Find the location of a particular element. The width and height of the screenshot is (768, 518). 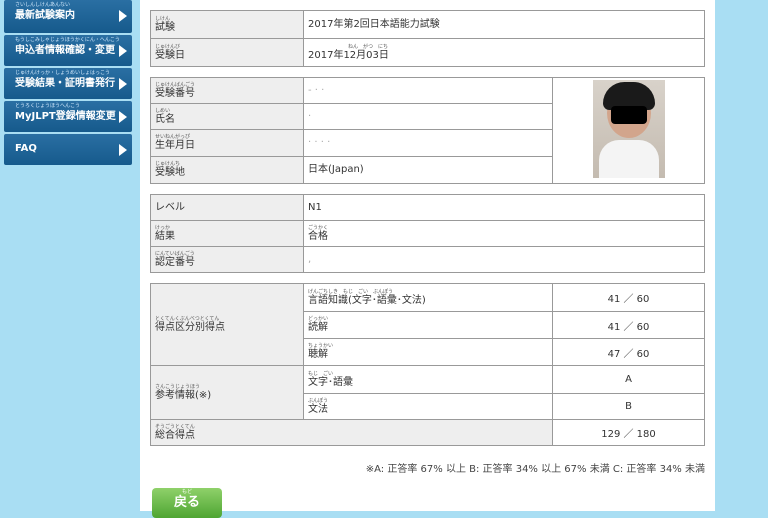

birthdate-label: 生年月日 is located at coordinates (175, 145).